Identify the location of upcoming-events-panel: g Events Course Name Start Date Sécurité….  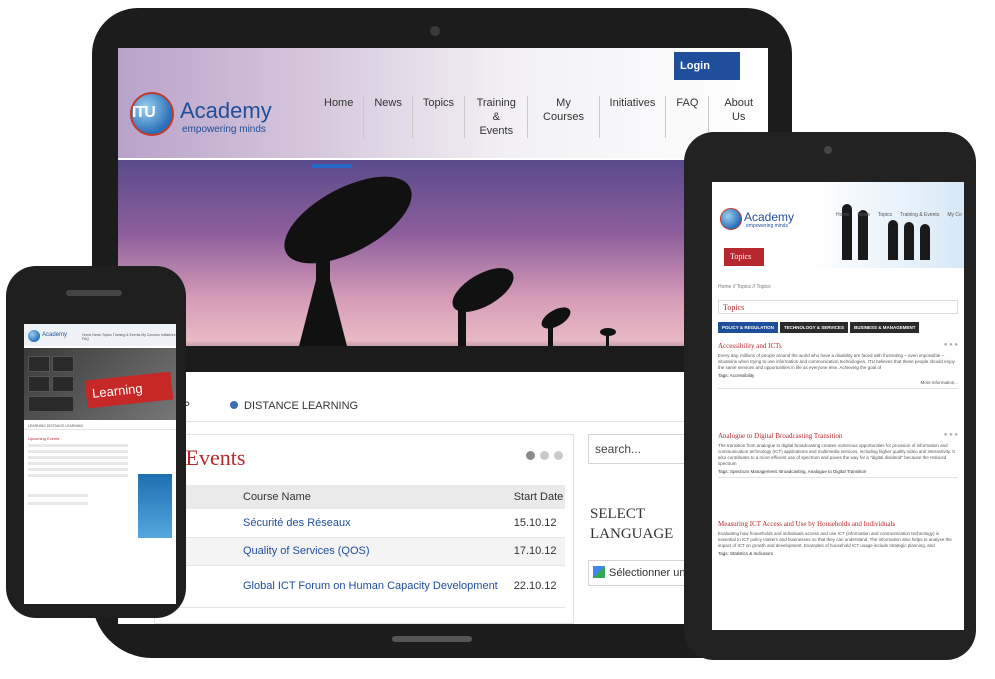
(364, 529).